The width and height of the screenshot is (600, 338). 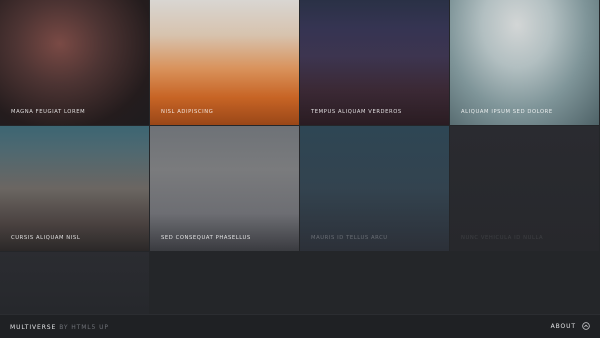 I want to click on gallery-item: NISL ADIPISCING, so click(x=224, y=62).